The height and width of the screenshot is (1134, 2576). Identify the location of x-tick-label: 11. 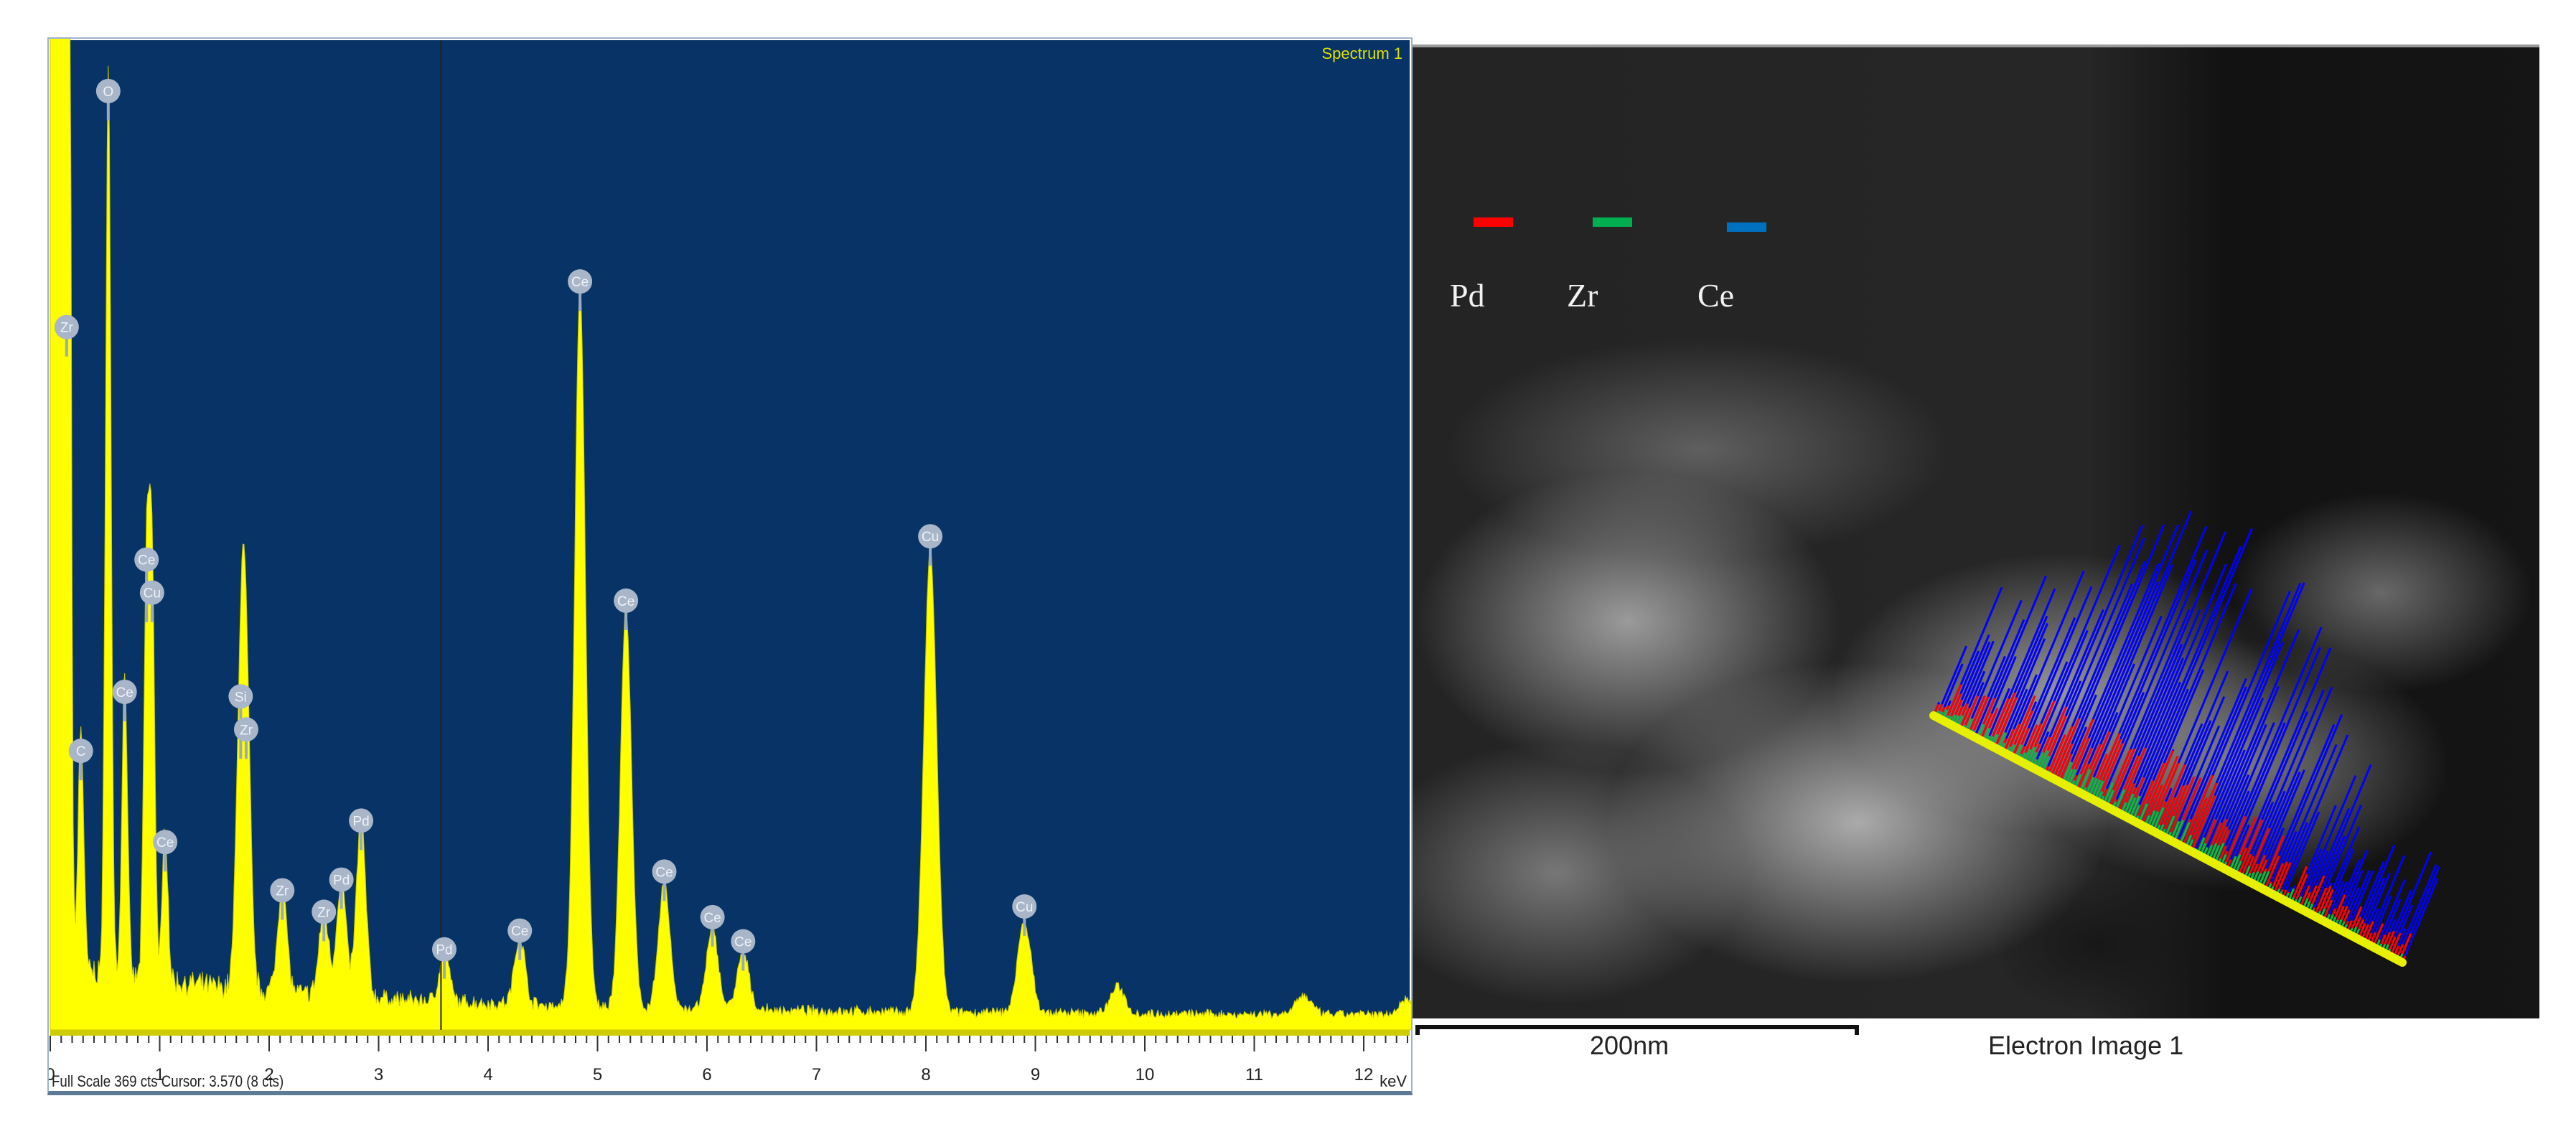
(1254, 1075).